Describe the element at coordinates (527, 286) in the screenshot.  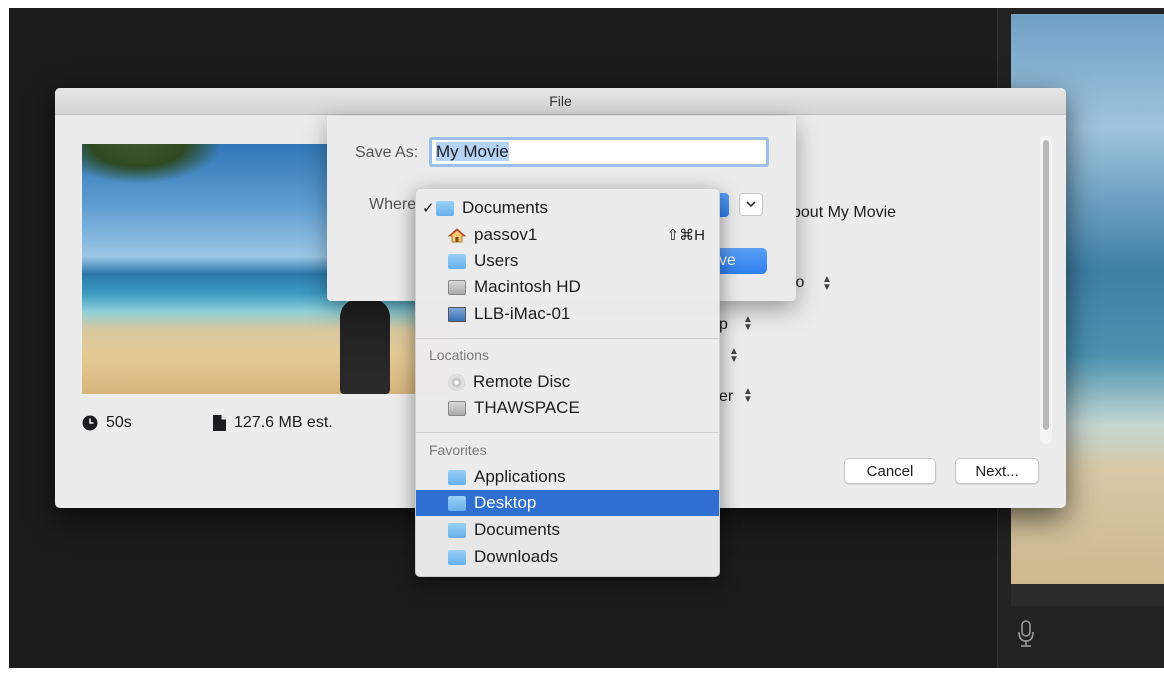
I see `menu-item-label: Macintosh HD` at that location.